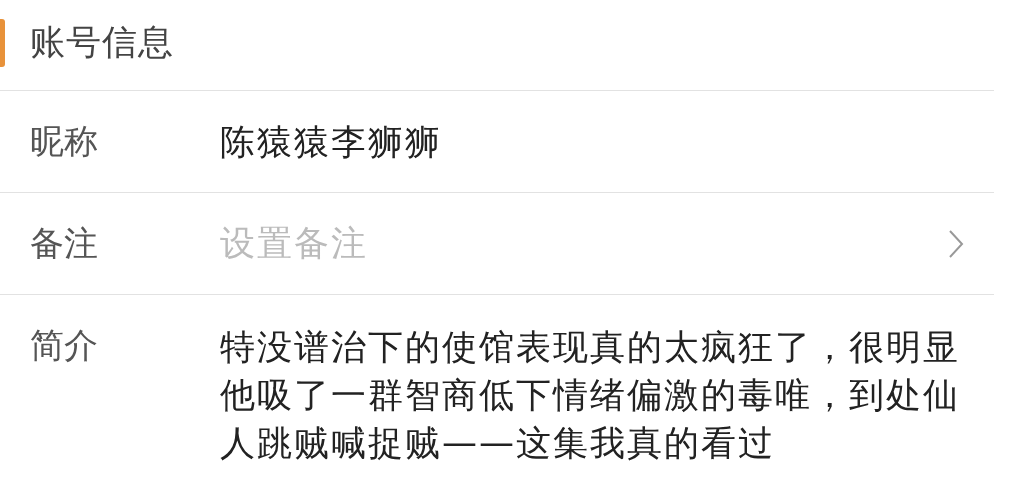 Image resolution: width=1024 pixels, height=498 pixels. Describe the element at coordinates (2, 43) in the screenshot. I see `accent-bar` at that location.